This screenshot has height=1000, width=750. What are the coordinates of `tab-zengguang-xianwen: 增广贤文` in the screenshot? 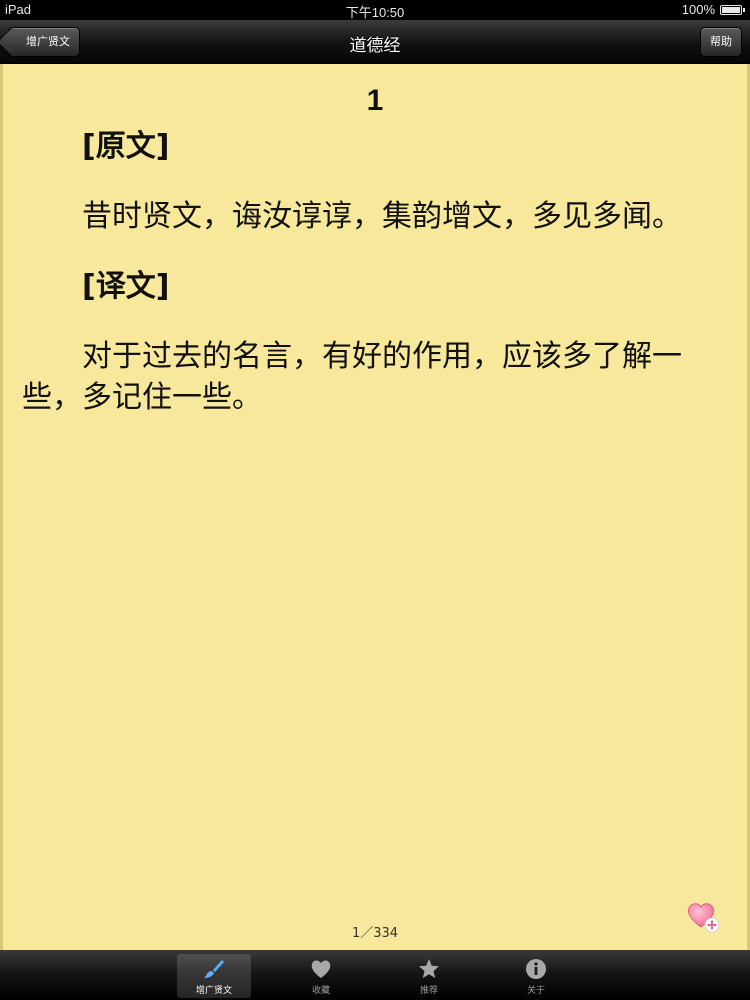 It's located at (214, 976).